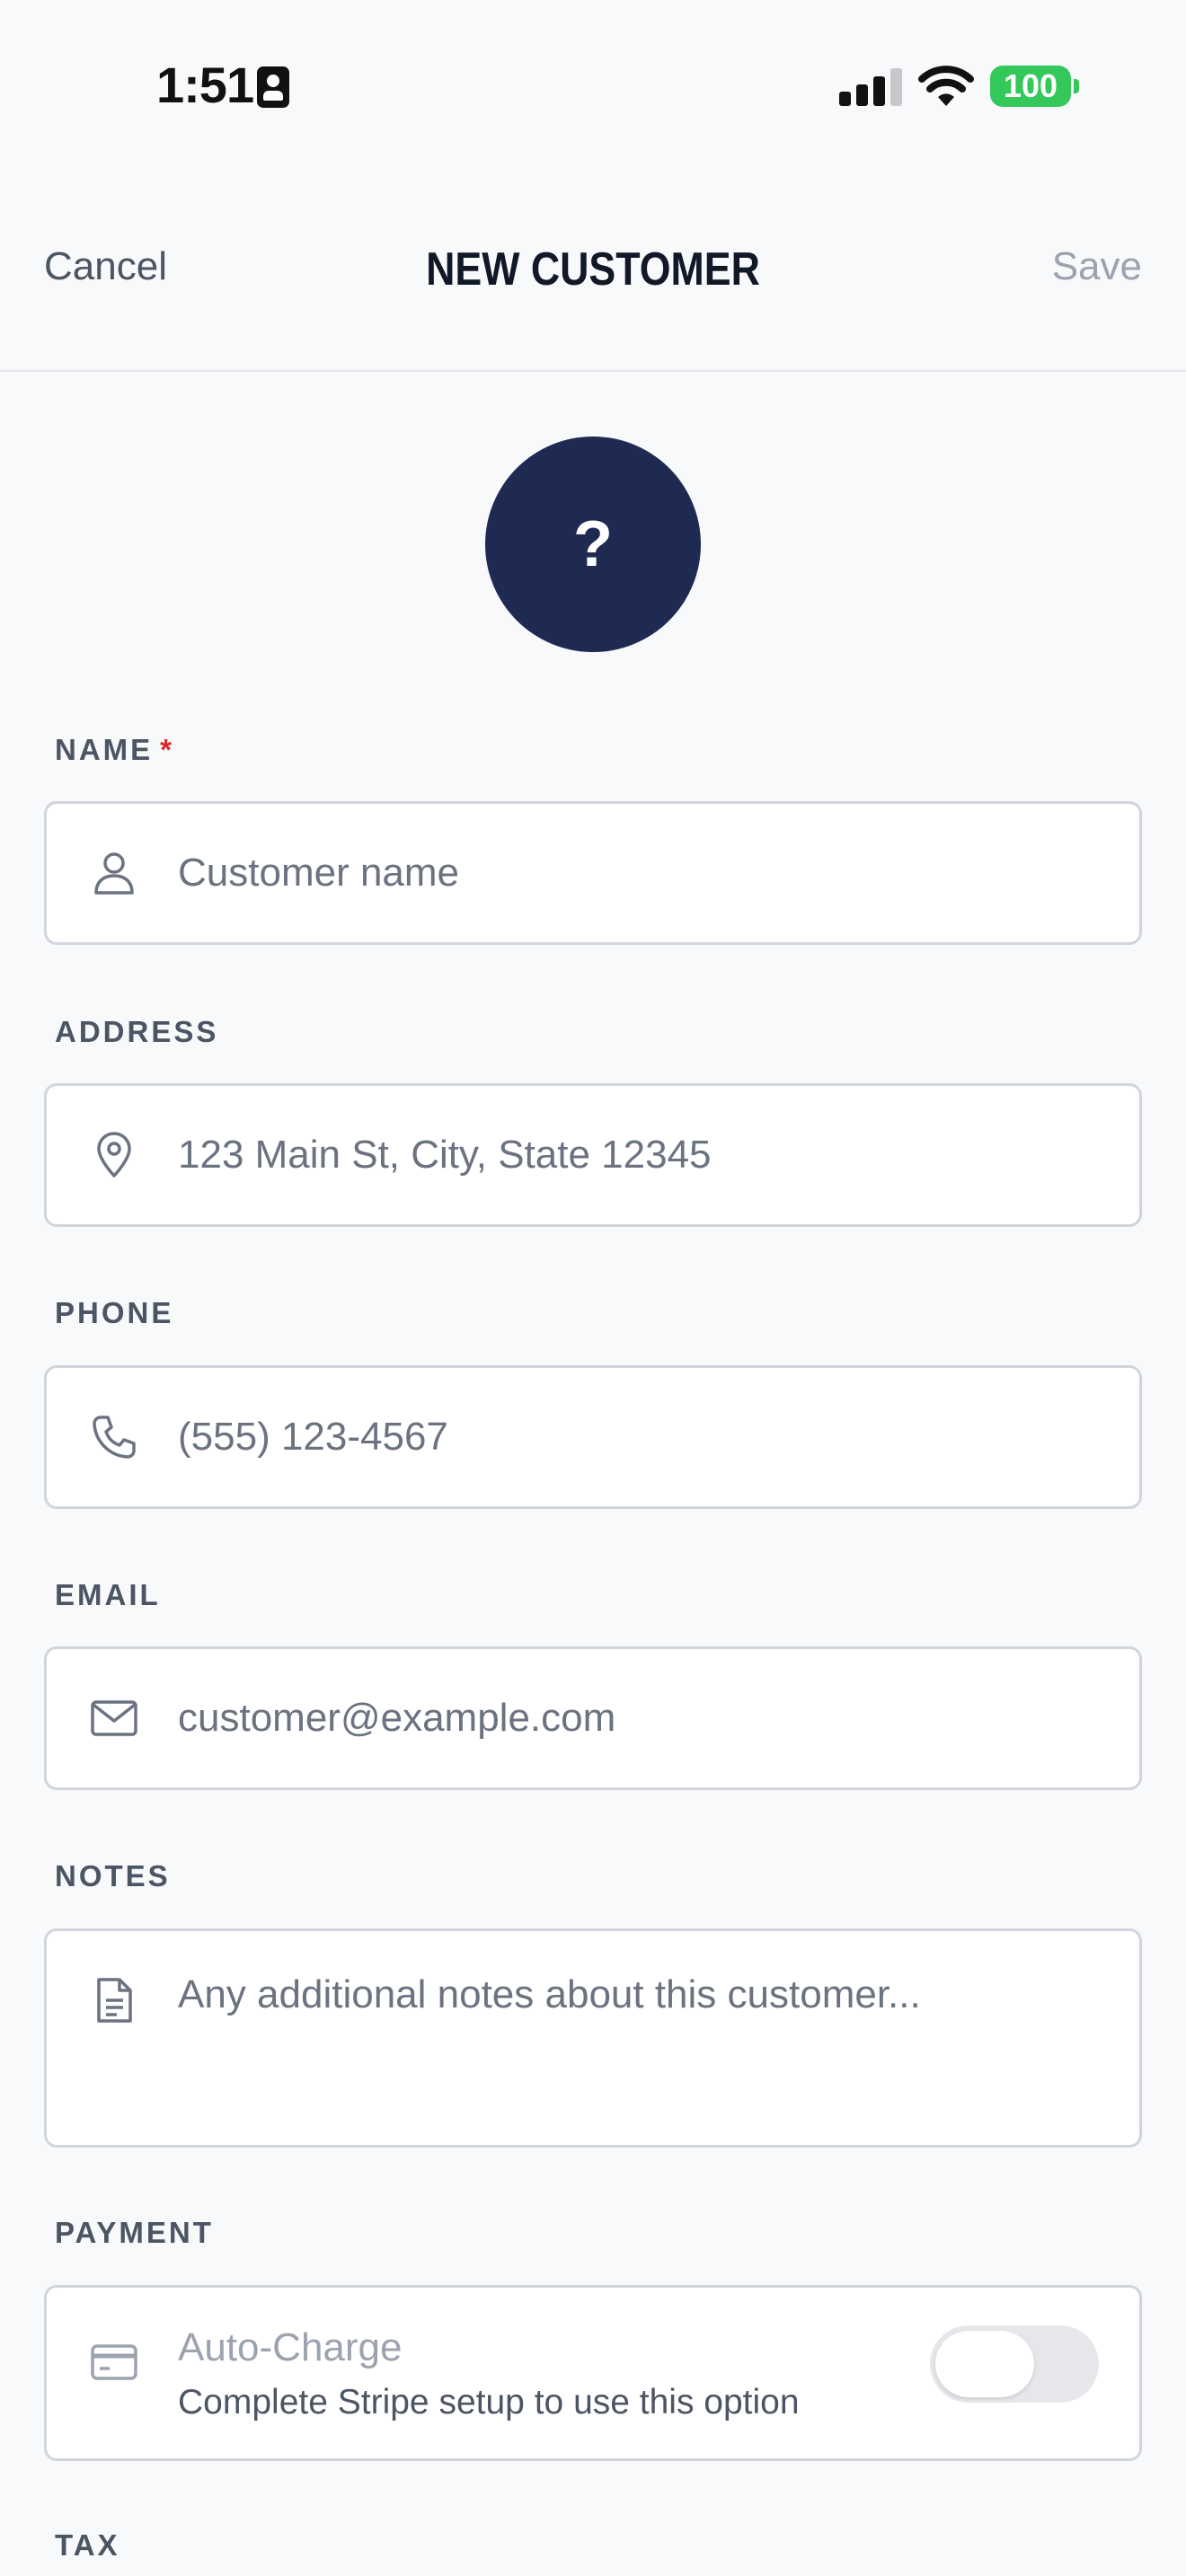 The width and height of the screenshot is (1186, 2576). I want to click on email-placeholder: customer@example.com, so click(397, 1718).